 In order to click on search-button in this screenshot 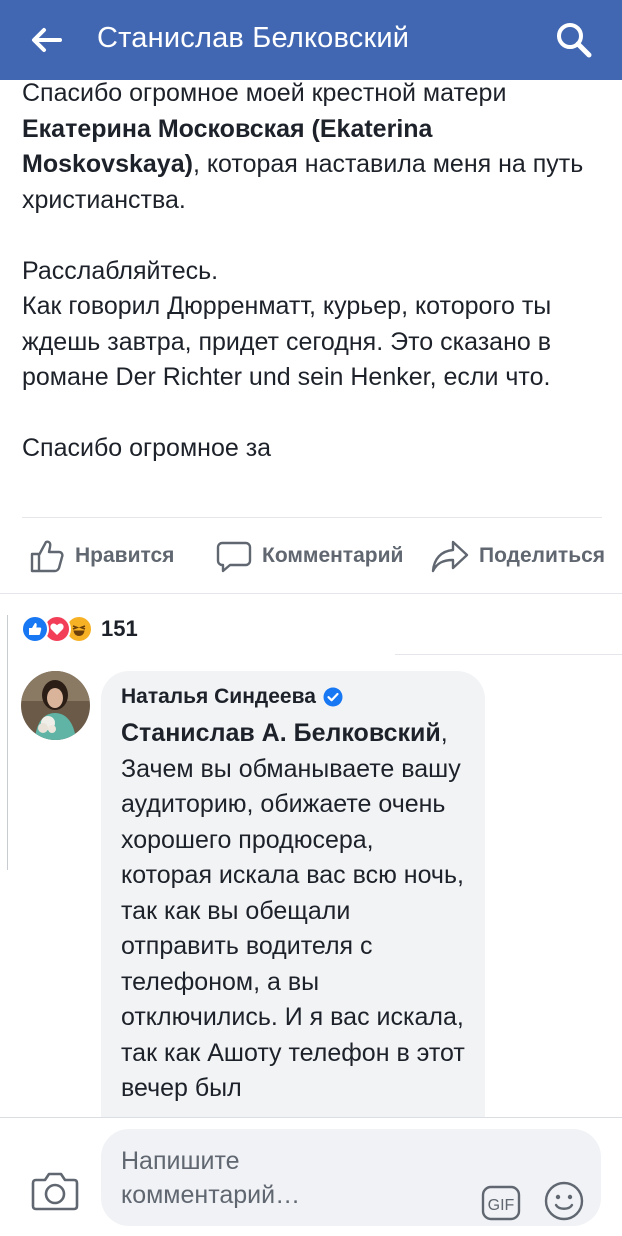, I will do `click(574, 40)`.